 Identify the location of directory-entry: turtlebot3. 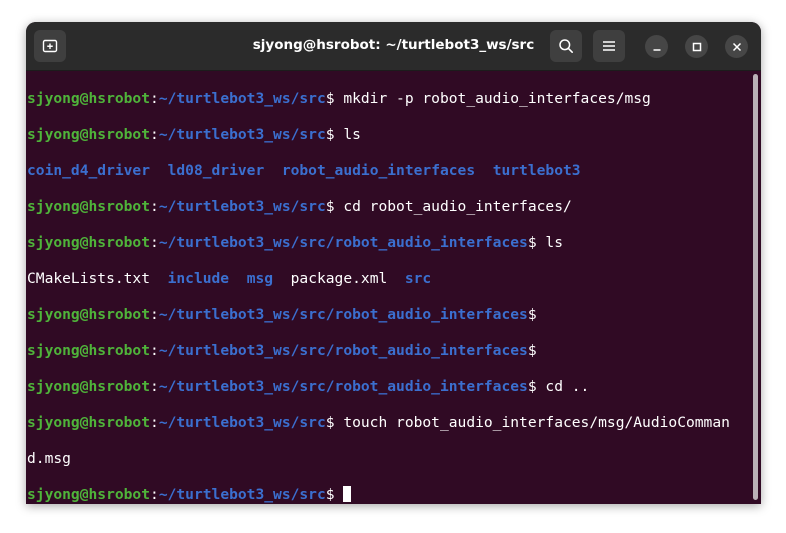
(536, 170).